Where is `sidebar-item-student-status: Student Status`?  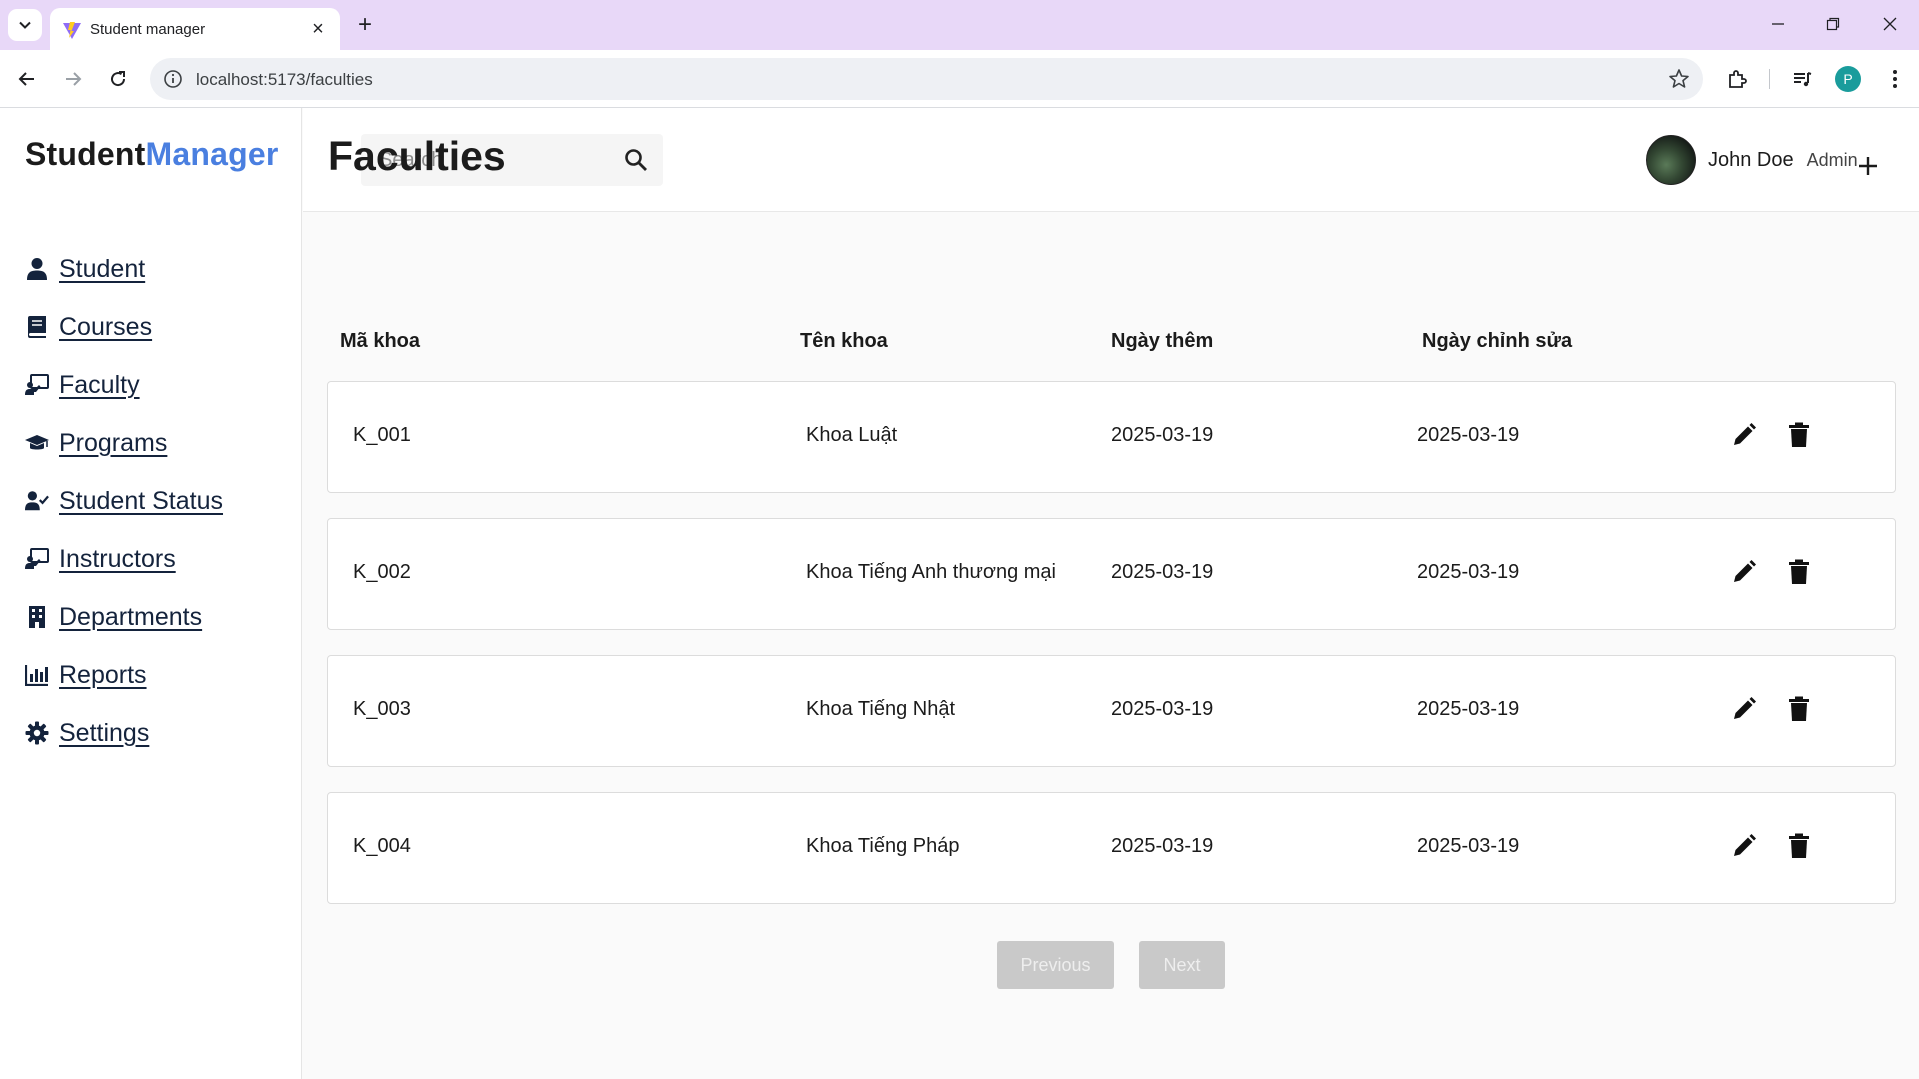 sidebar-item-student-status: Student Status is located at coordinates (124, 501).